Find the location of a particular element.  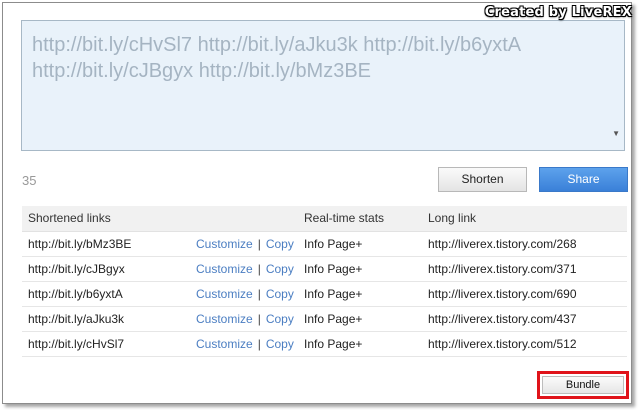

short-link: http://bit.ly/aJku3k is located at coordinates (112, 319).